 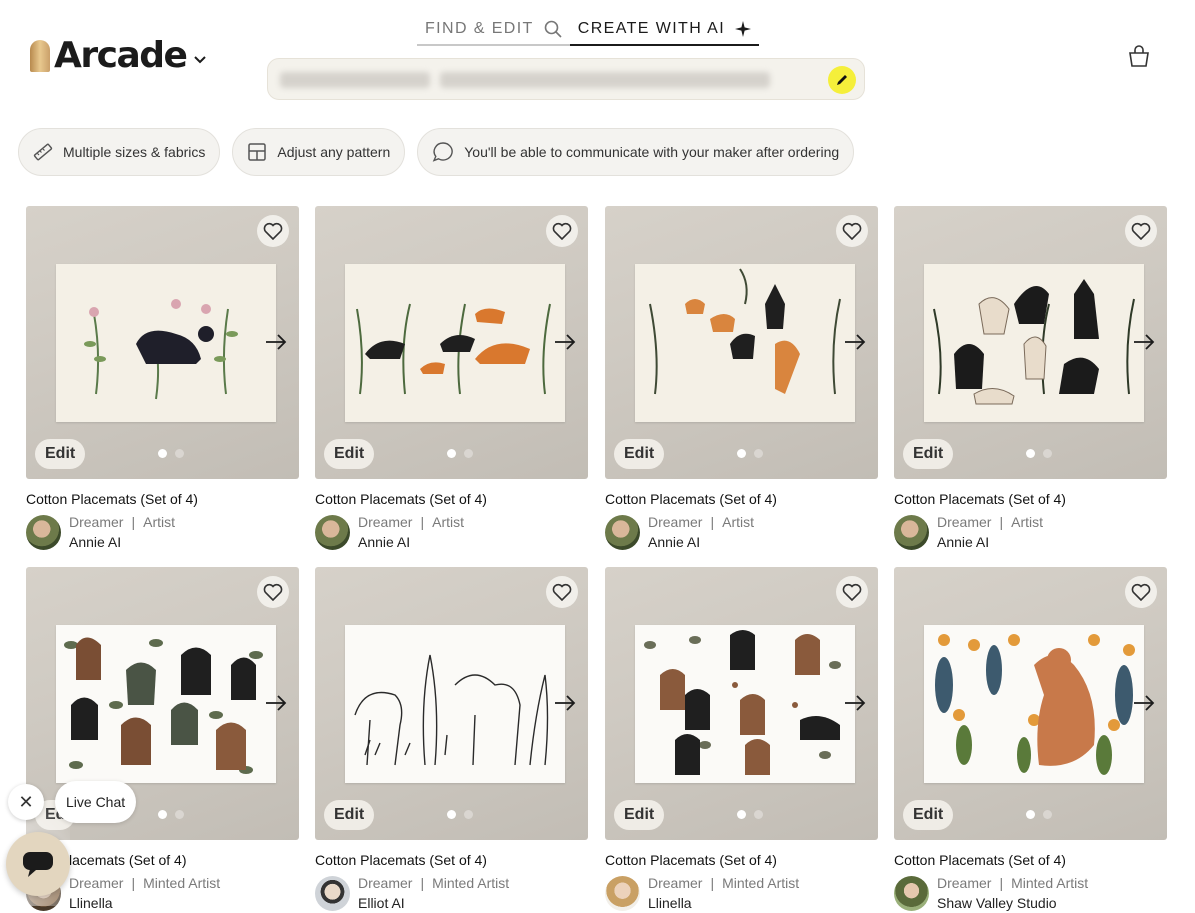 What do you see at coordinates (319, 152) in the screenshot?
I see `chip-adjust-pattern: Adjust any pattern` at bounding box center [319, 152].